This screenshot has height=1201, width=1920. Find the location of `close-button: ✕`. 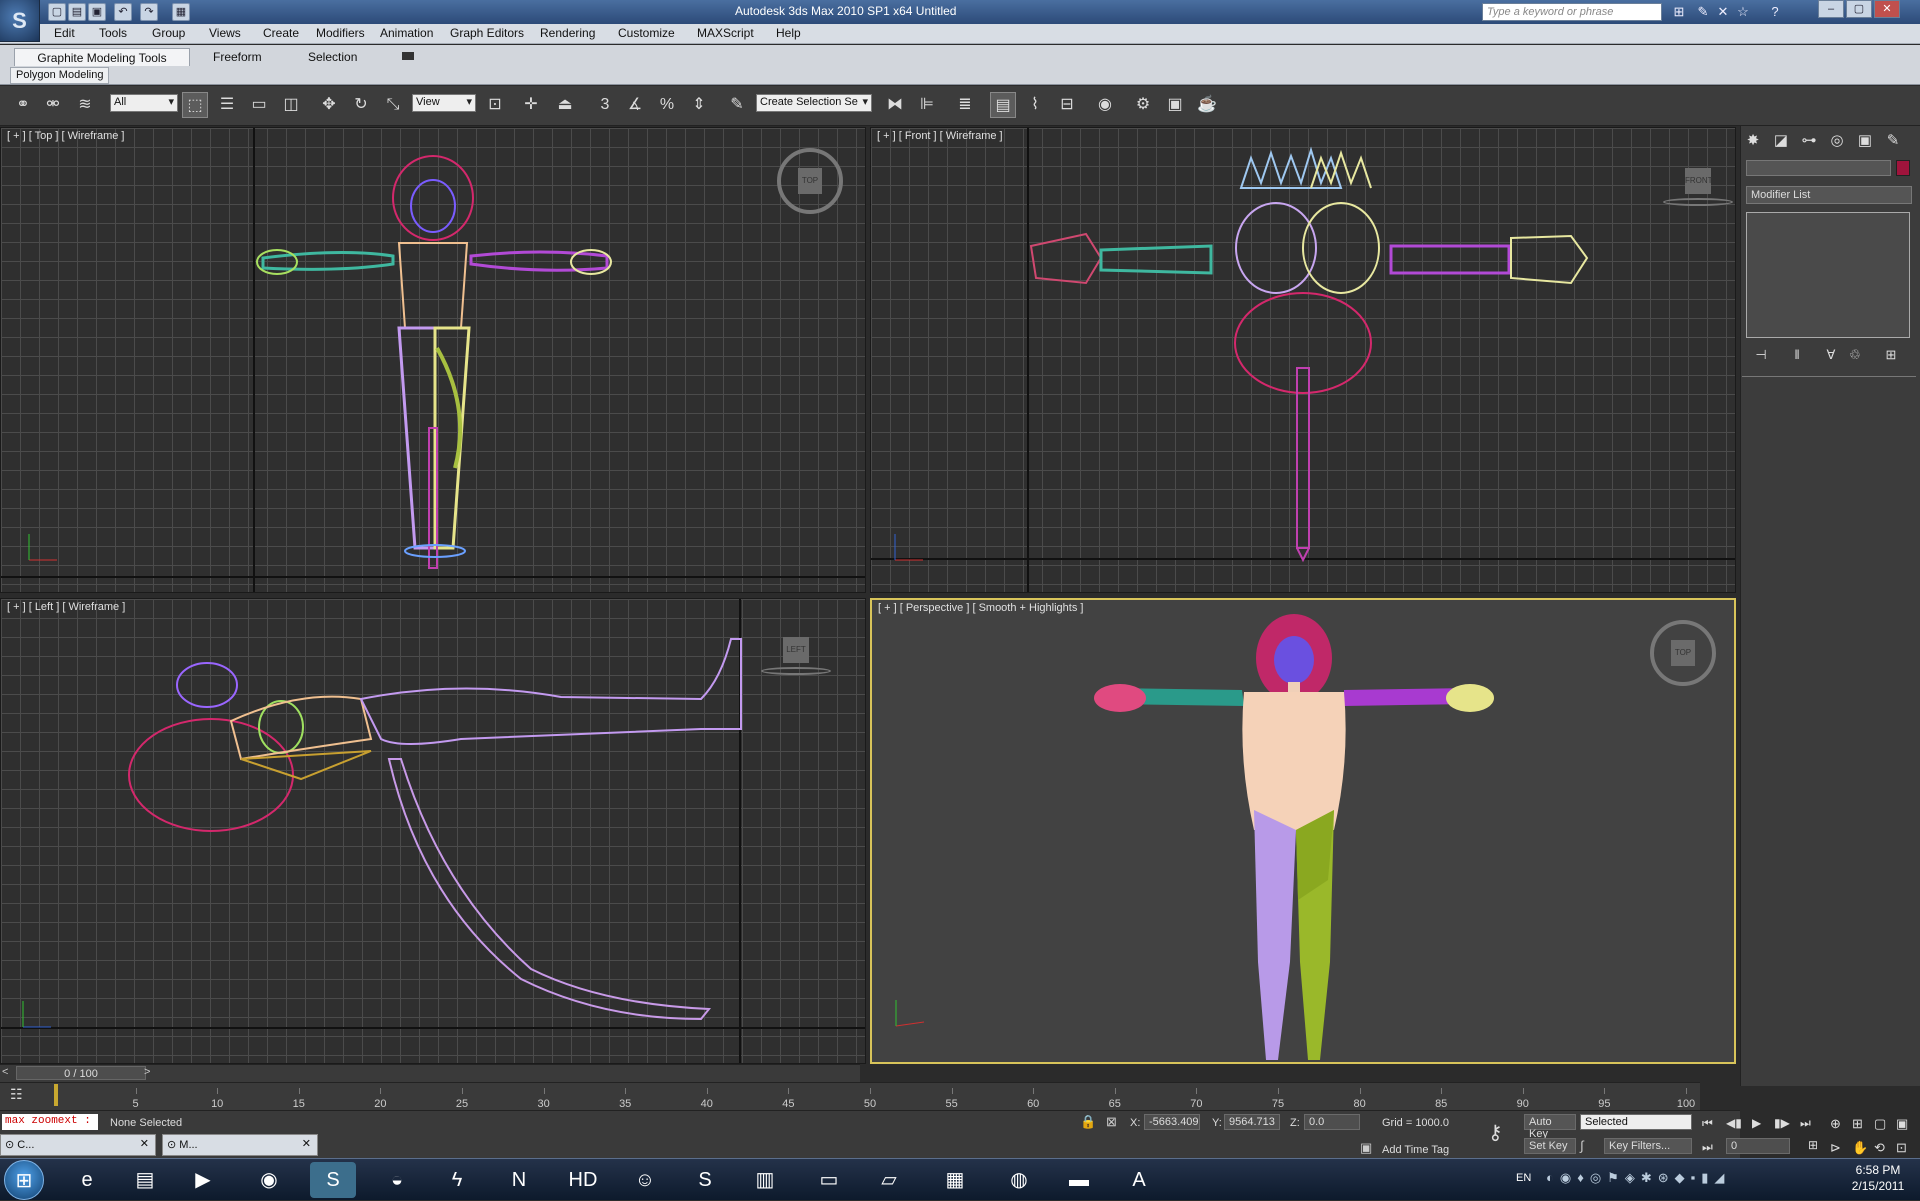

close-button: ✕ is located at coordinates (1887, 9).